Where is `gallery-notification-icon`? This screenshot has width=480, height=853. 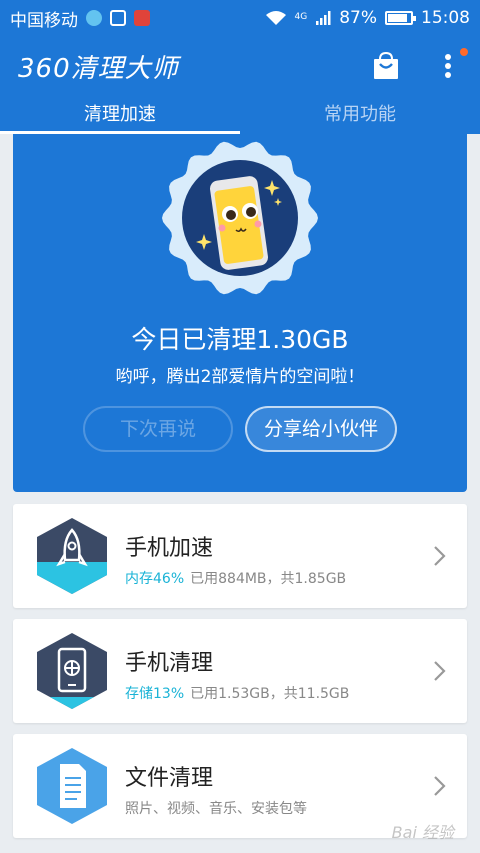 gallery-notification-icon is located at coordinates (118, 18).